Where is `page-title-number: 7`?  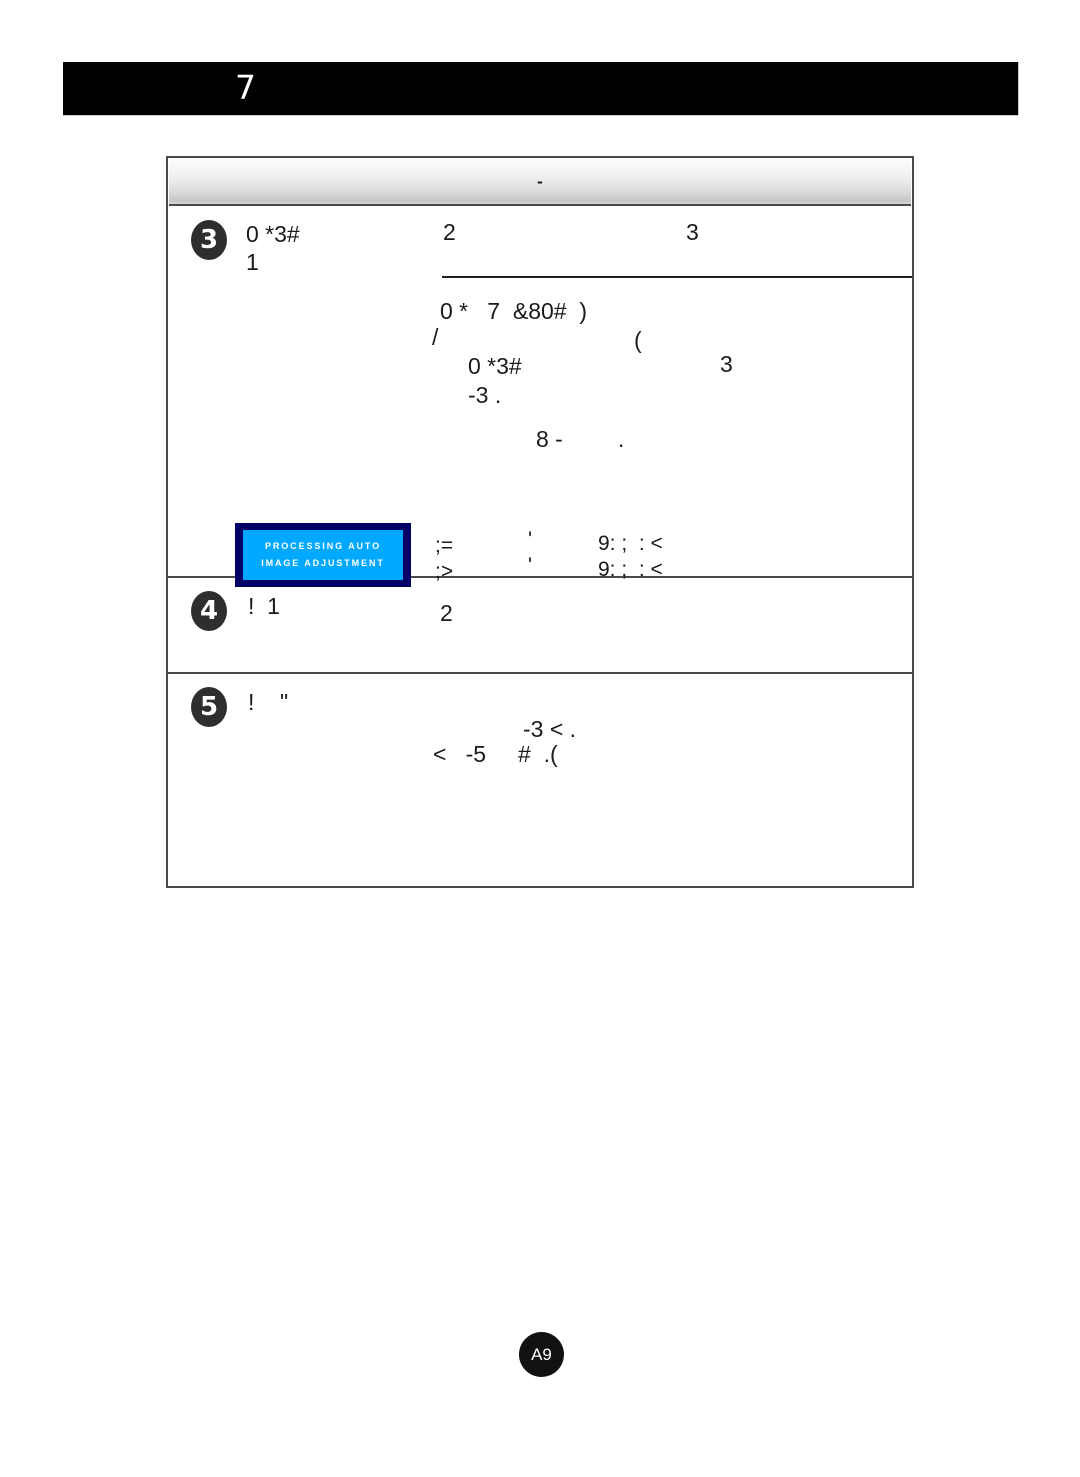 page-title-number: 7 is located at coordinates (246, 87).